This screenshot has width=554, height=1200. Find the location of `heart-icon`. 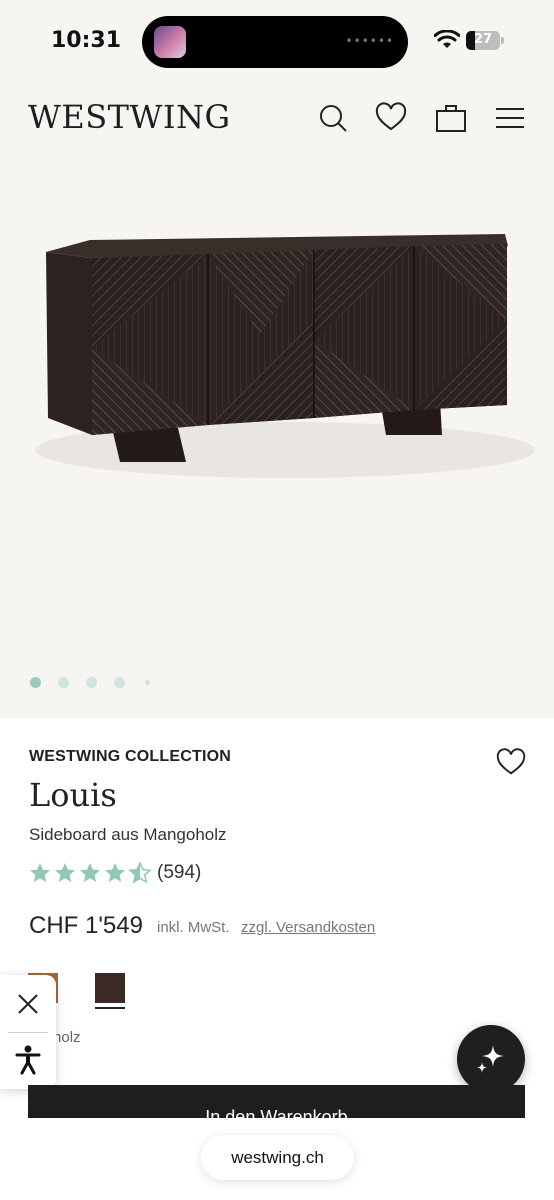

heart-icon is located at coordinates (391, 118).